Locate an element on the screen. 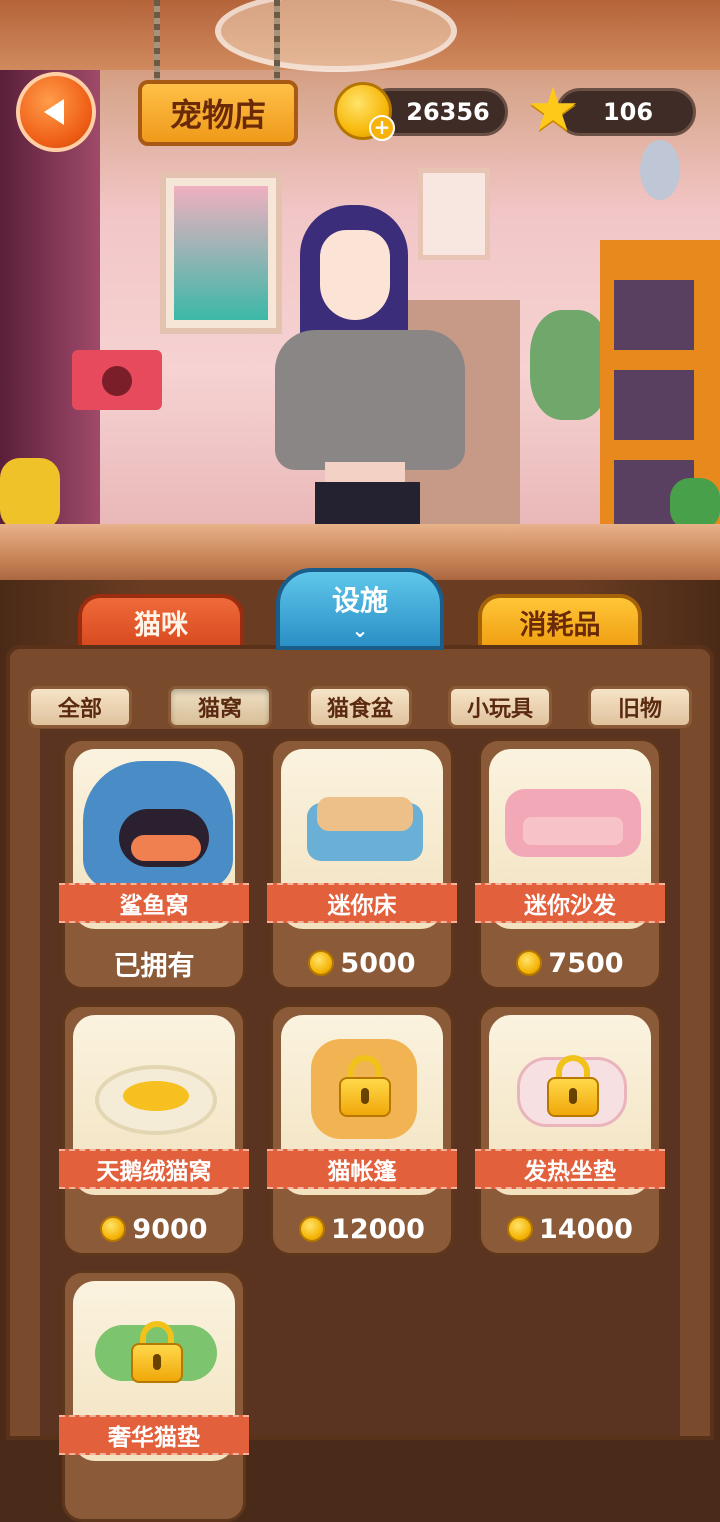  item-price: 7500 is located at coordinates (570, 963).